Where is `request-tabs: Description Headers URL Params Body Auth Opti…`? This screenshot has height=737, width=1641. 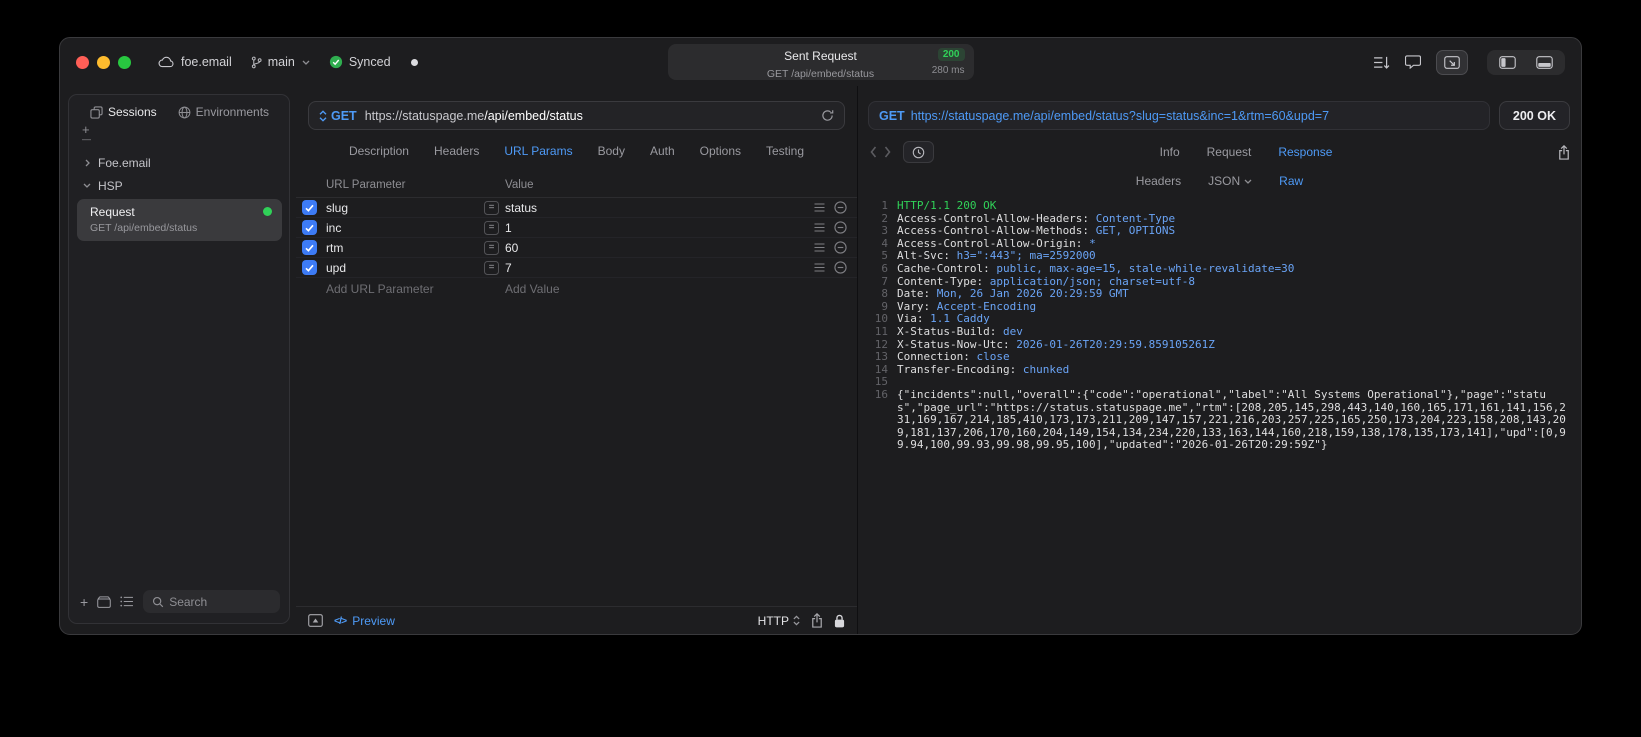 request-tabs: Description Headers URL Params Body Auth Opti… is located at coordinates (576, 147).